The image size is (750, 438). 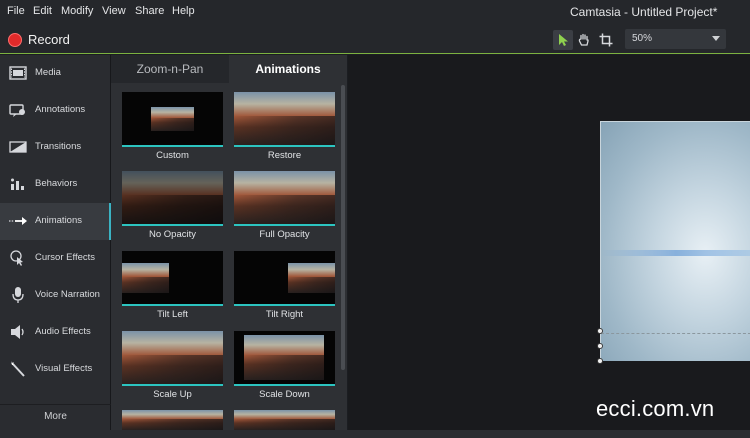 What do you see at coordinates (644, 12) in the screenshot?
I see `app-title: Camtasia - Untitled Project*` at bounding box center [644, 12].